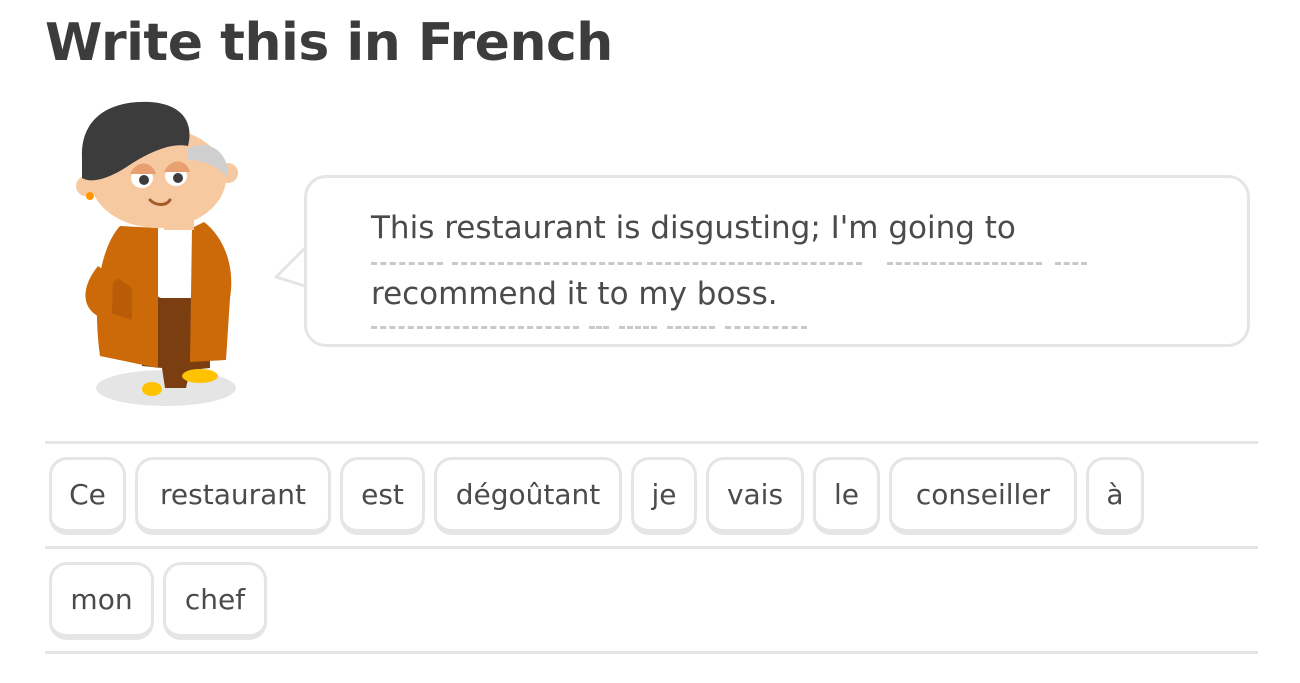 The width and height of the screenshot is (1300, 683). I want to click on word-tile: je, so click(664, 496).